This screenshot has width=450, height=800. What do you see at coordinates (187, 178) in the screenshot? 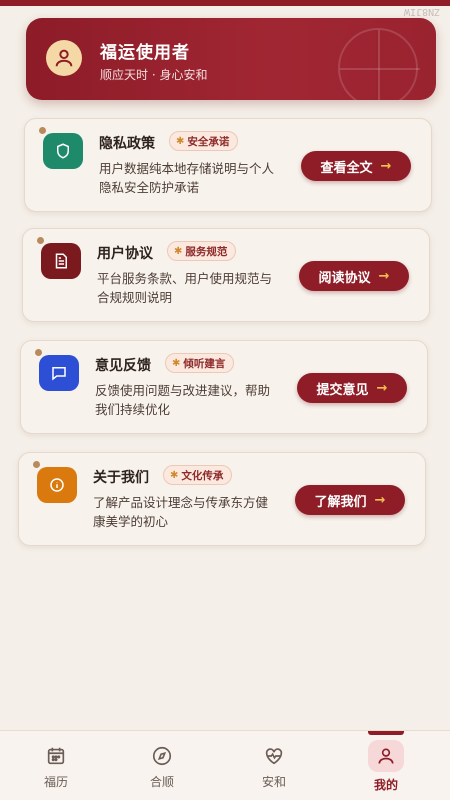
I see `card-description: 用户数据纯本地存储说明与个人隐私安全防护承诺` at bounding box center [187, 178].